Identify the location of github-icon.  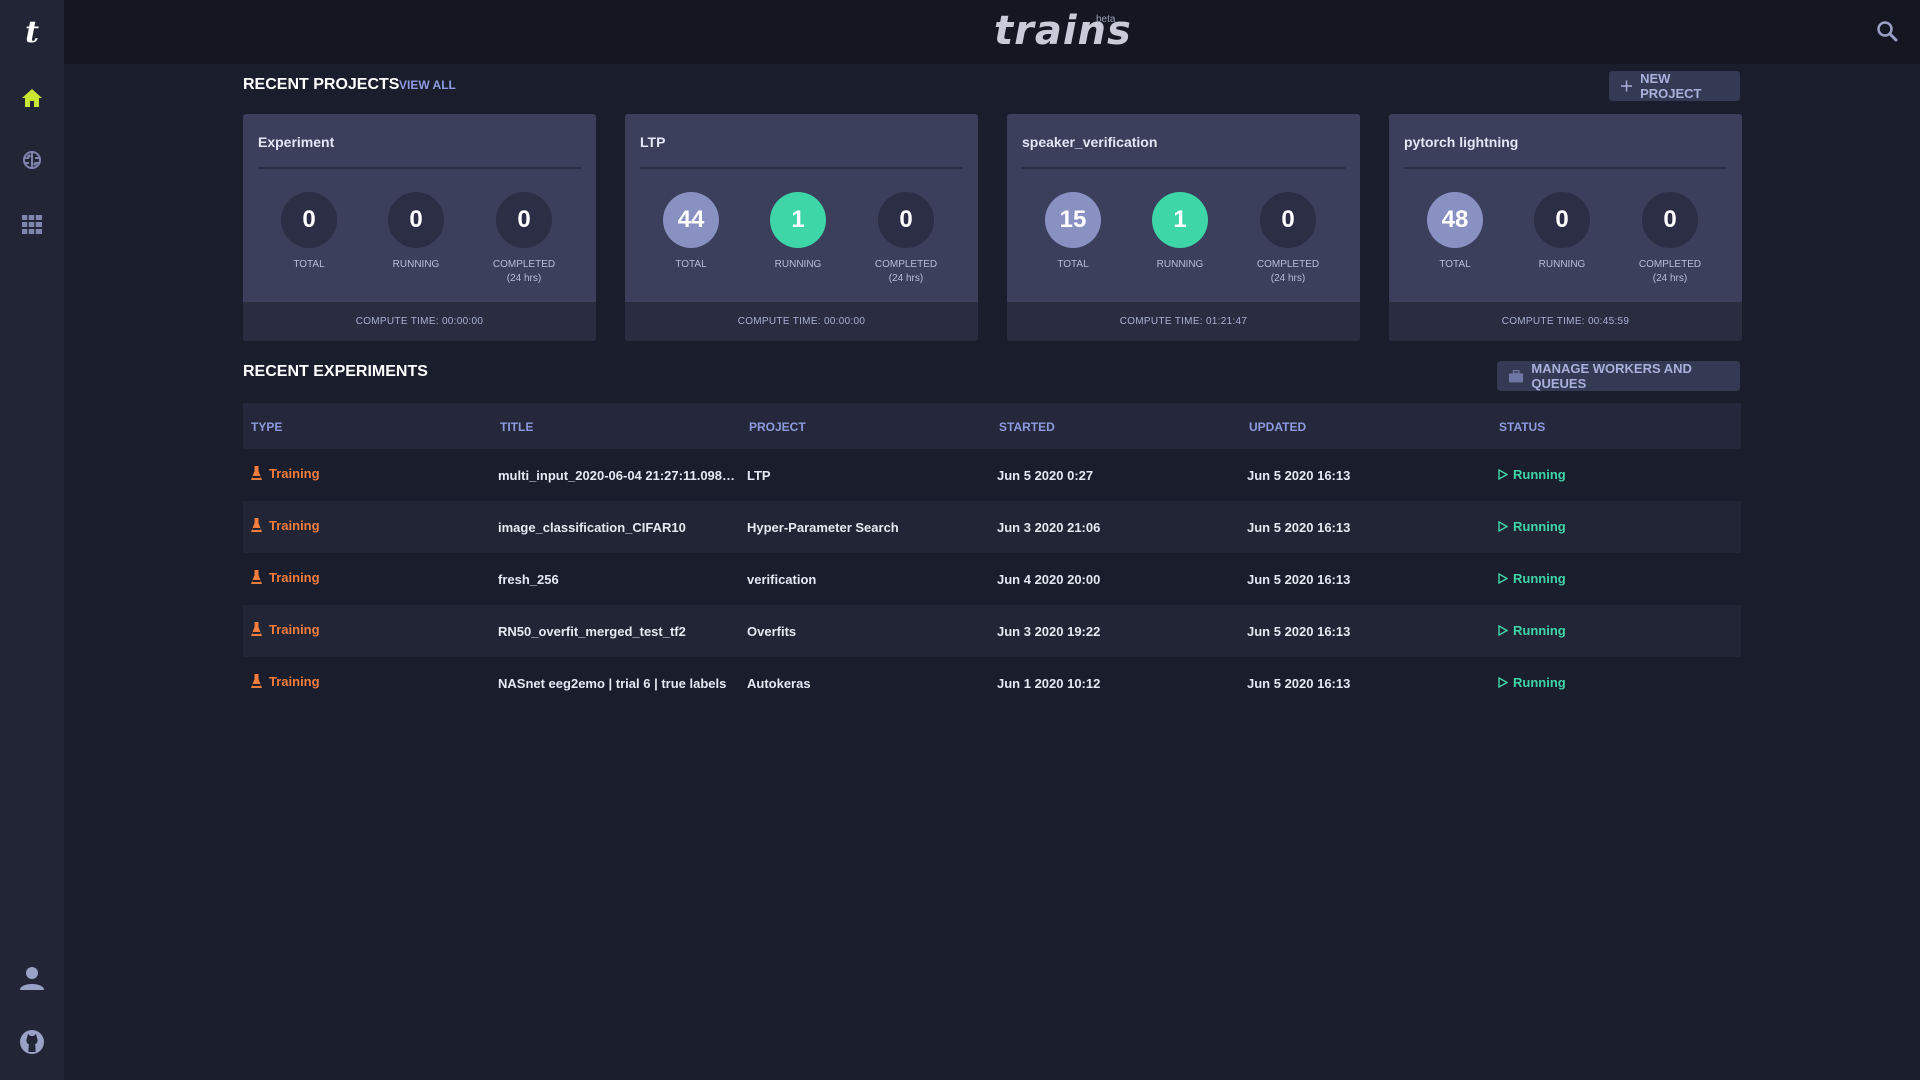
(32, 1042).